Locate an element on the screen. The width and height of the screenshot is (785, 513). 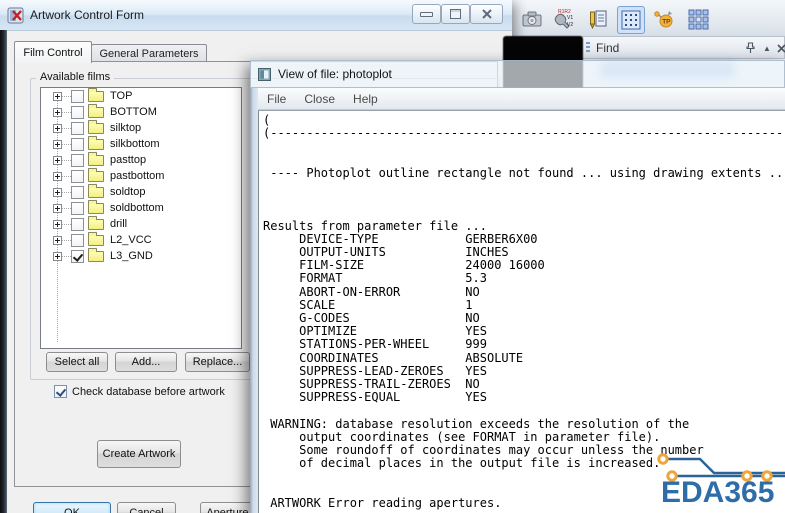
create-artwork-button: Create Artwork is located at coordinates (139, 454).